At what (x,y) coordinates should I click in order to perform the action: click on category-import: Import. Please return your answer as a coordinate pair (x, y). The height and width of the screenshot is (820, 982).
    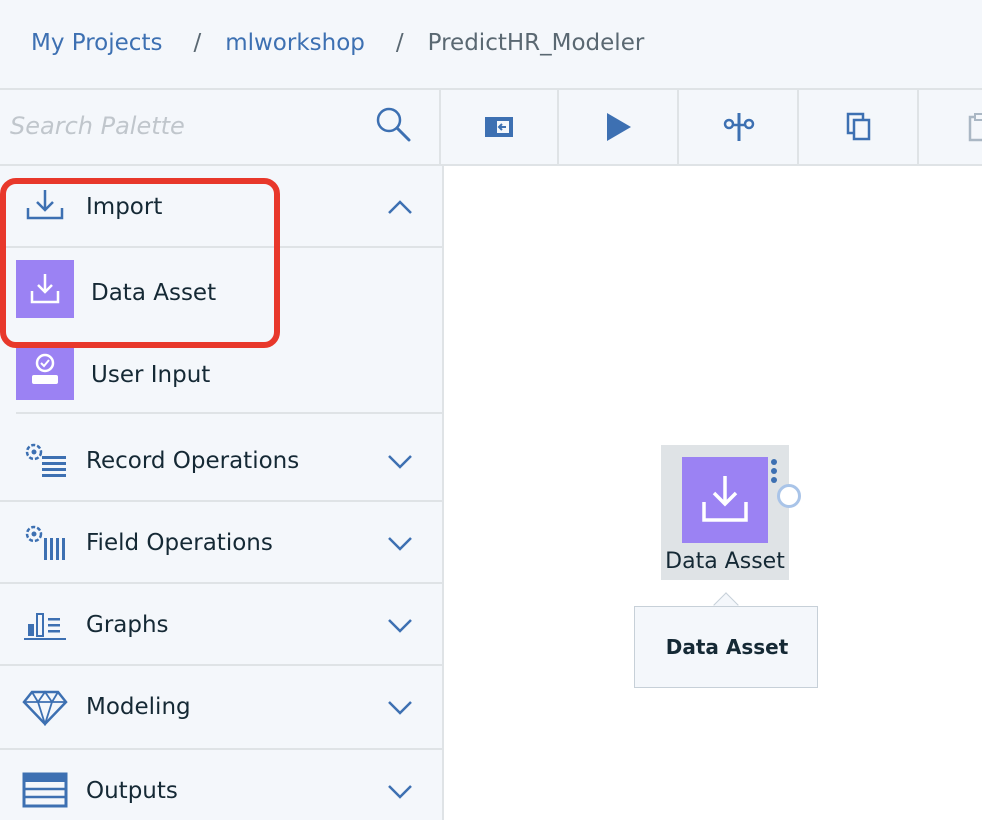
    Looking at the image, I should click on (221, 207).